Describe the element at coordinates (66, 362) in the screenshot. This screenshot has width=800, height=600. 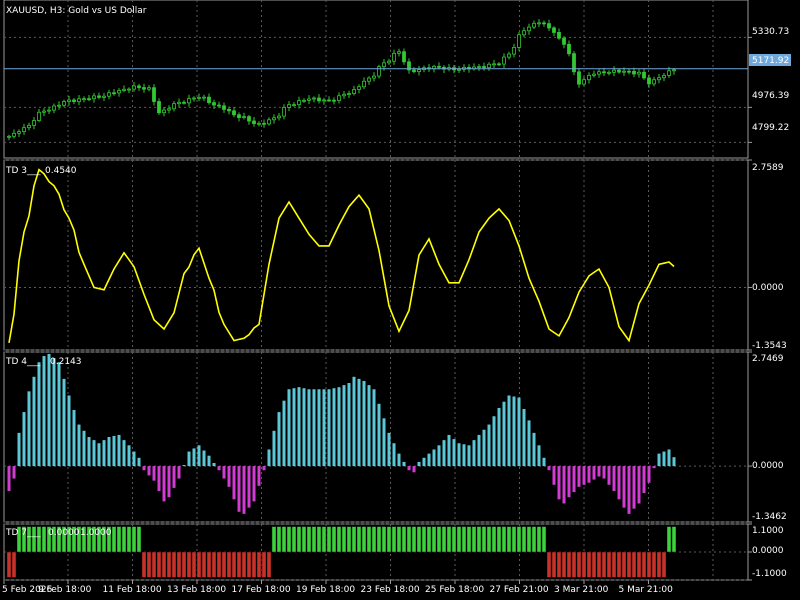
I see `td4-value: 0.2143` at that location.